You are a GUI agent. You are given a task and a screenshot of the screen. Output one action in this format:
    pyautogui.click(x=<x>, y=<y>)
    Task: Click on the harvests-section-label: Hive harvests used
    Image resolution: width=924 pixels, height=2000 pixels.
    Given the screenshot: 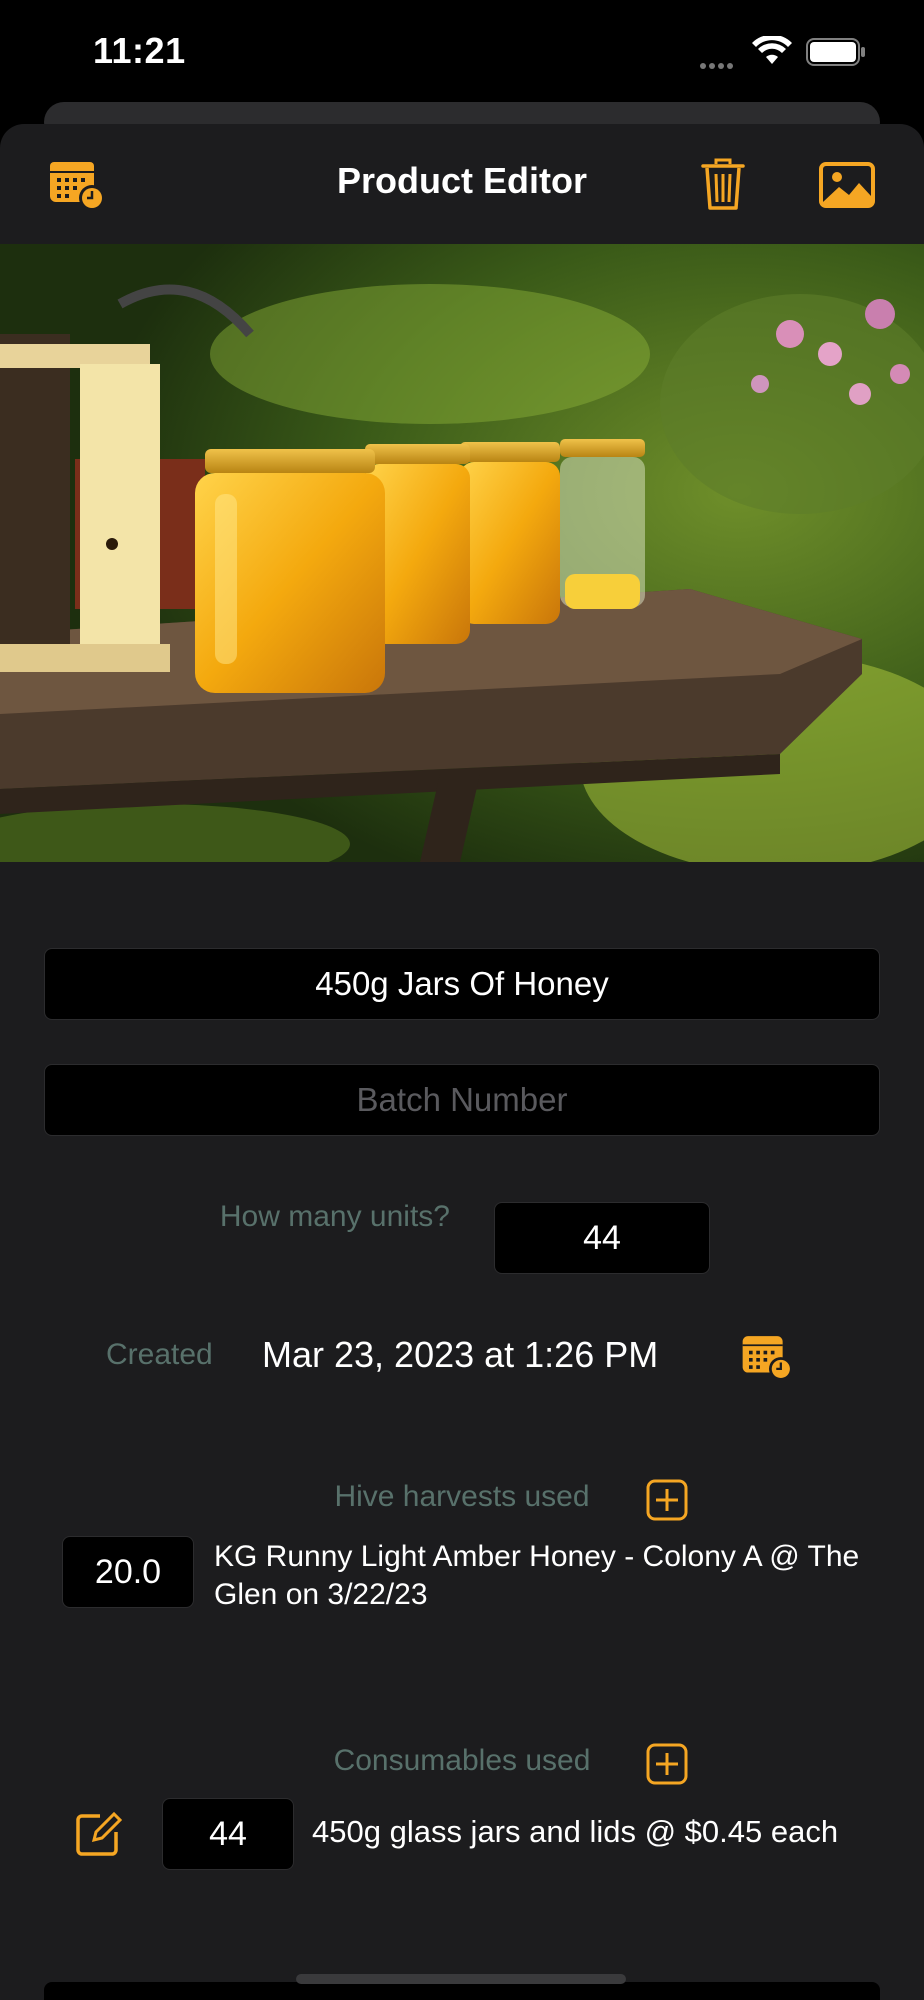 What is the action you would take?
    pyautogui.click(x=462, y=1496)
    